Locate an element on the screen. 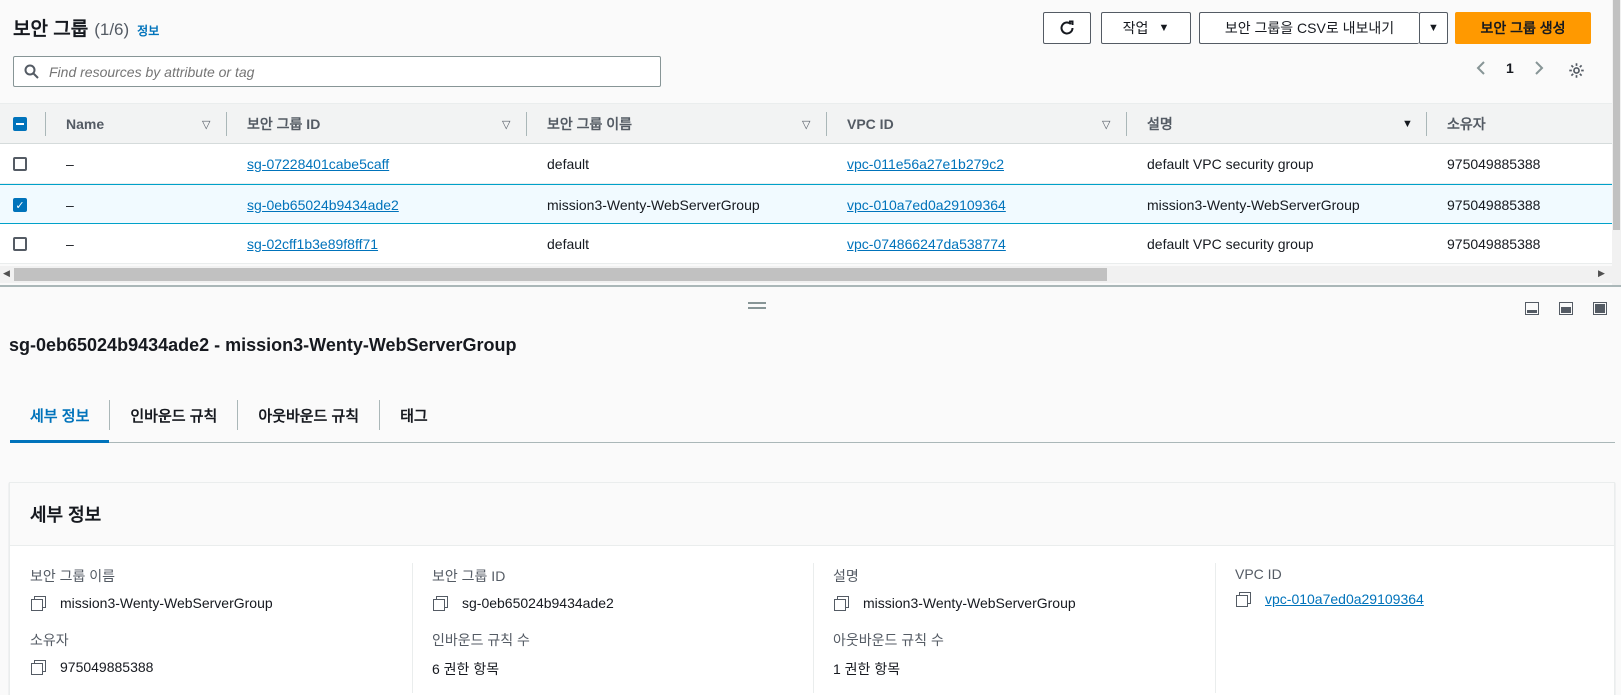 The height and width of the screenshot is (695, 1621). field-label: 아웃바운드 규칙 수 is located at coordinates (888, 640).